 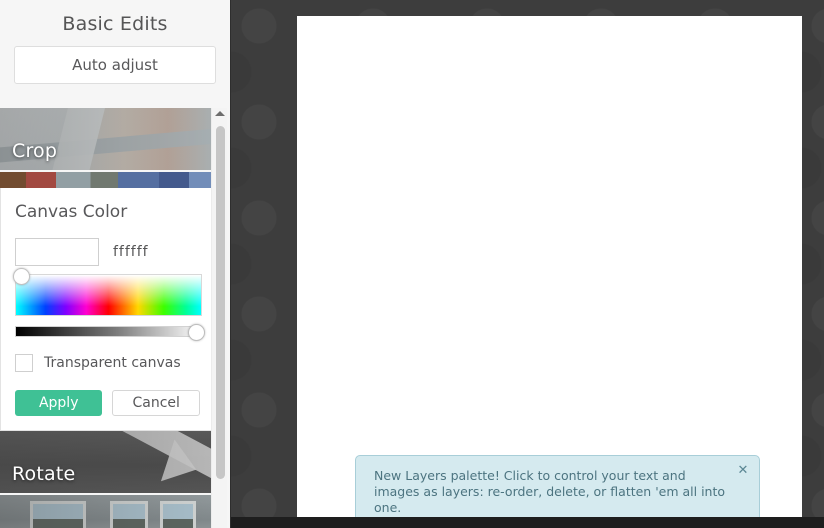 I want to click on canvas-color-swatch-row: ffffff, so click(x=107, y=252).